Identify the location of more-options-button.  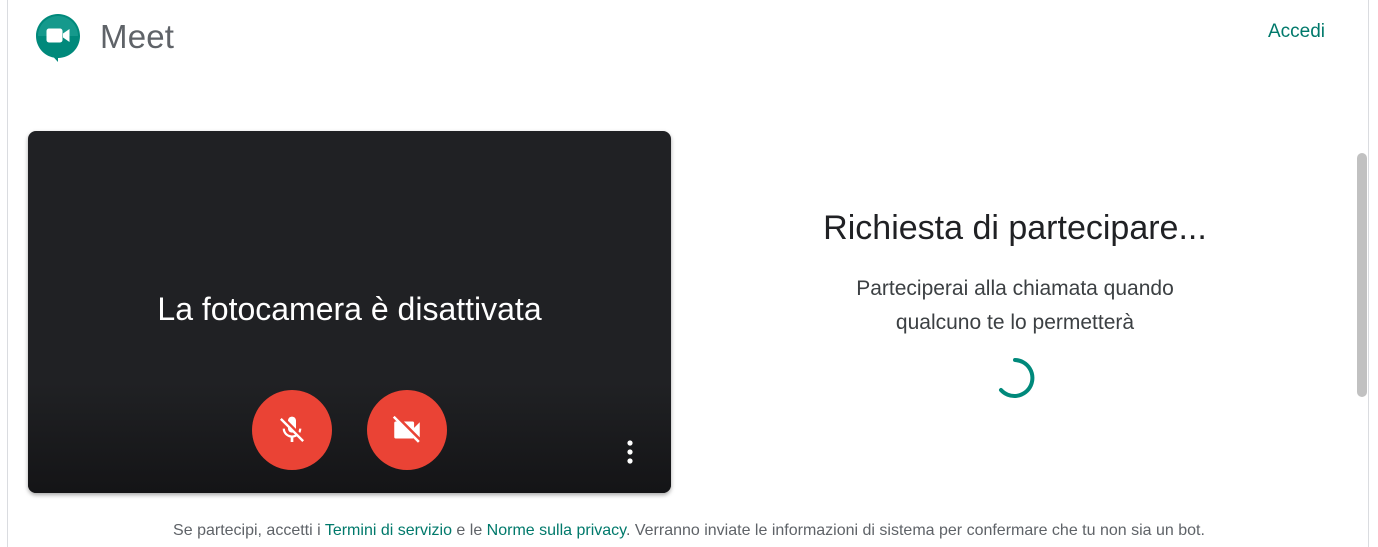
(630, 452).